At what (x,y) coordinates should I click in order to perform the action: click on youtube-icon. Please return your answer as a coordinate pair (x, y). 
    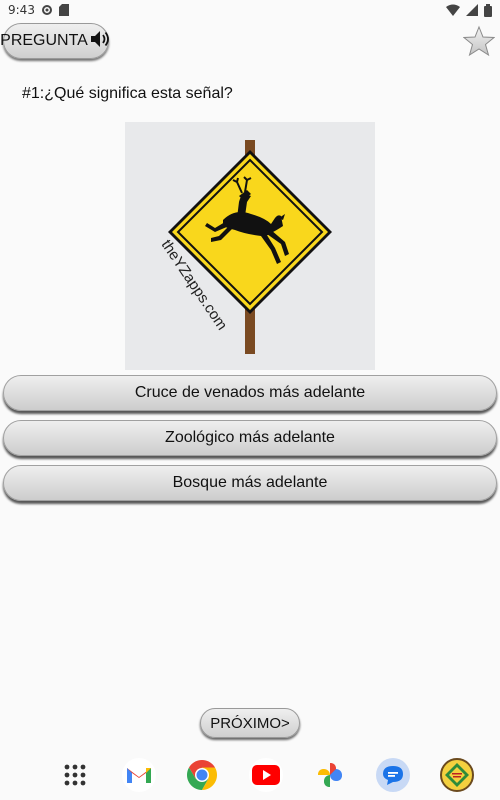
    Looking at the image, I should click on (265, 775).